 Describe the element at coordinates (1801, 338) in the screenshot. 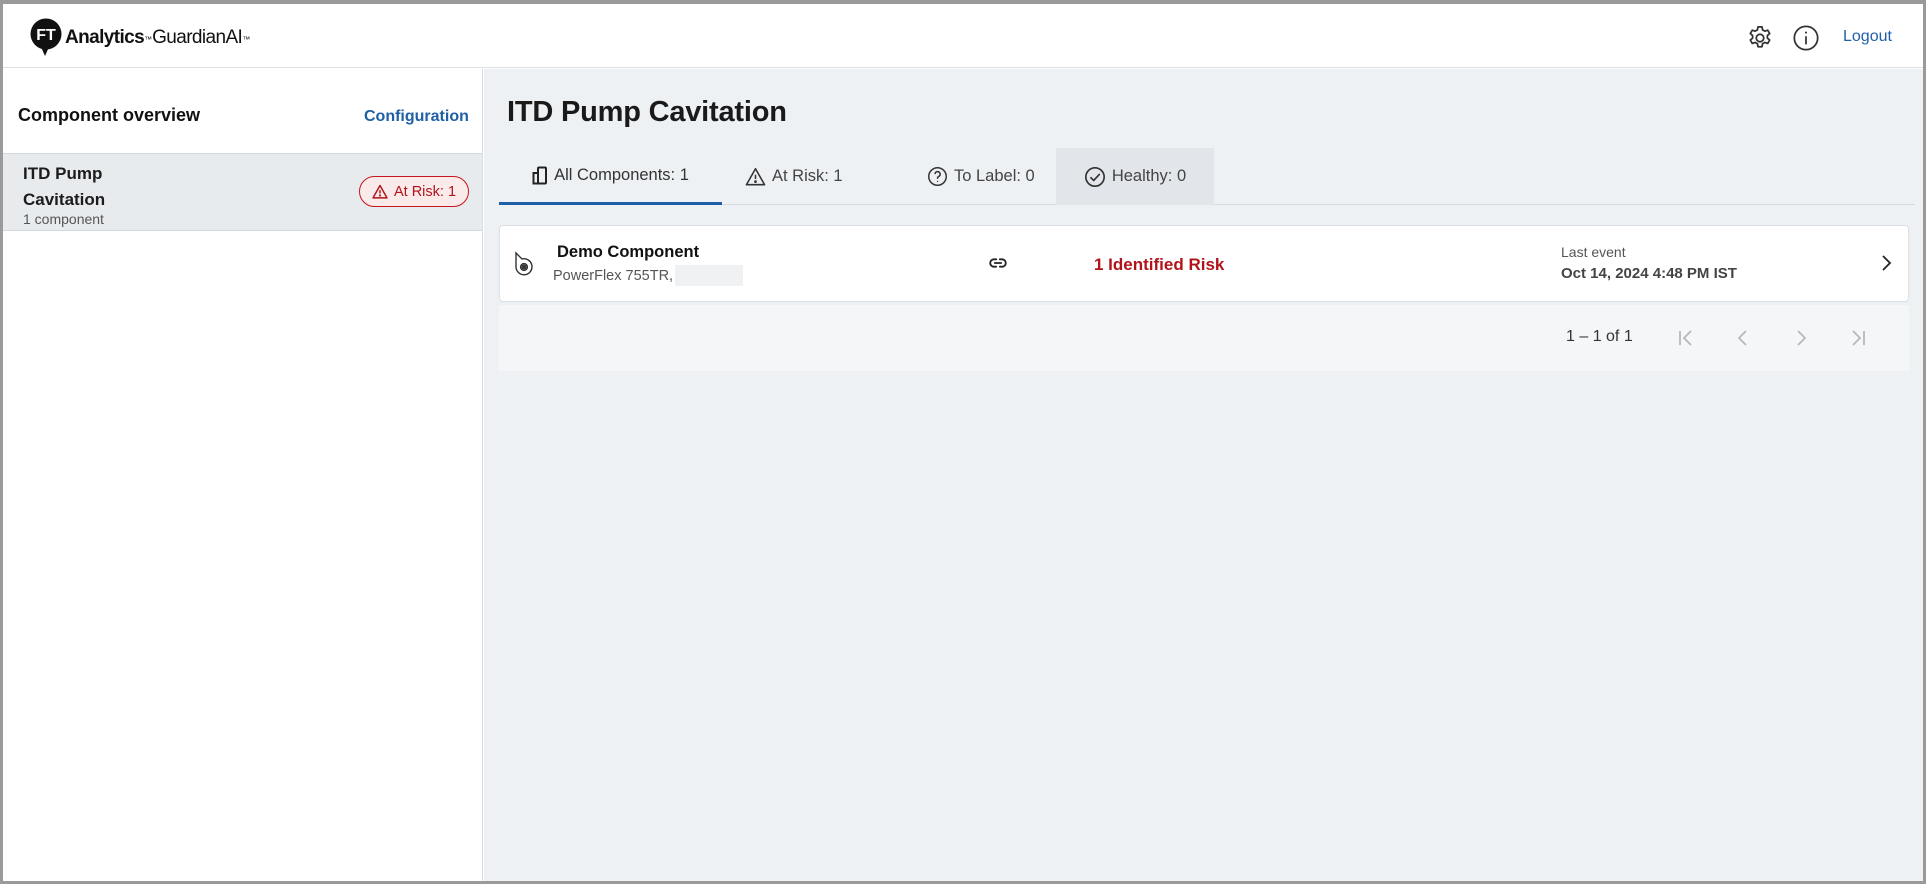

I see `next-page-icon` at that location.